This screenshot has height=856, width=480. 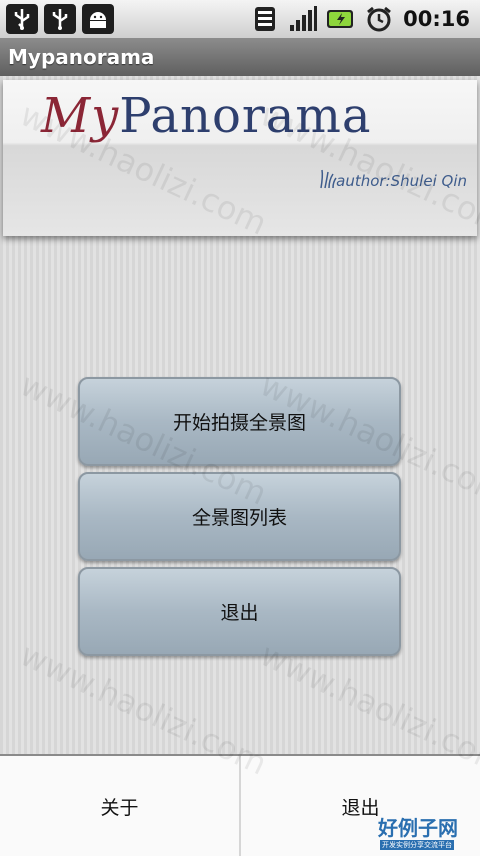 I want to click on panorama-list-button: 全景图列表, so click(x=239, y=516).